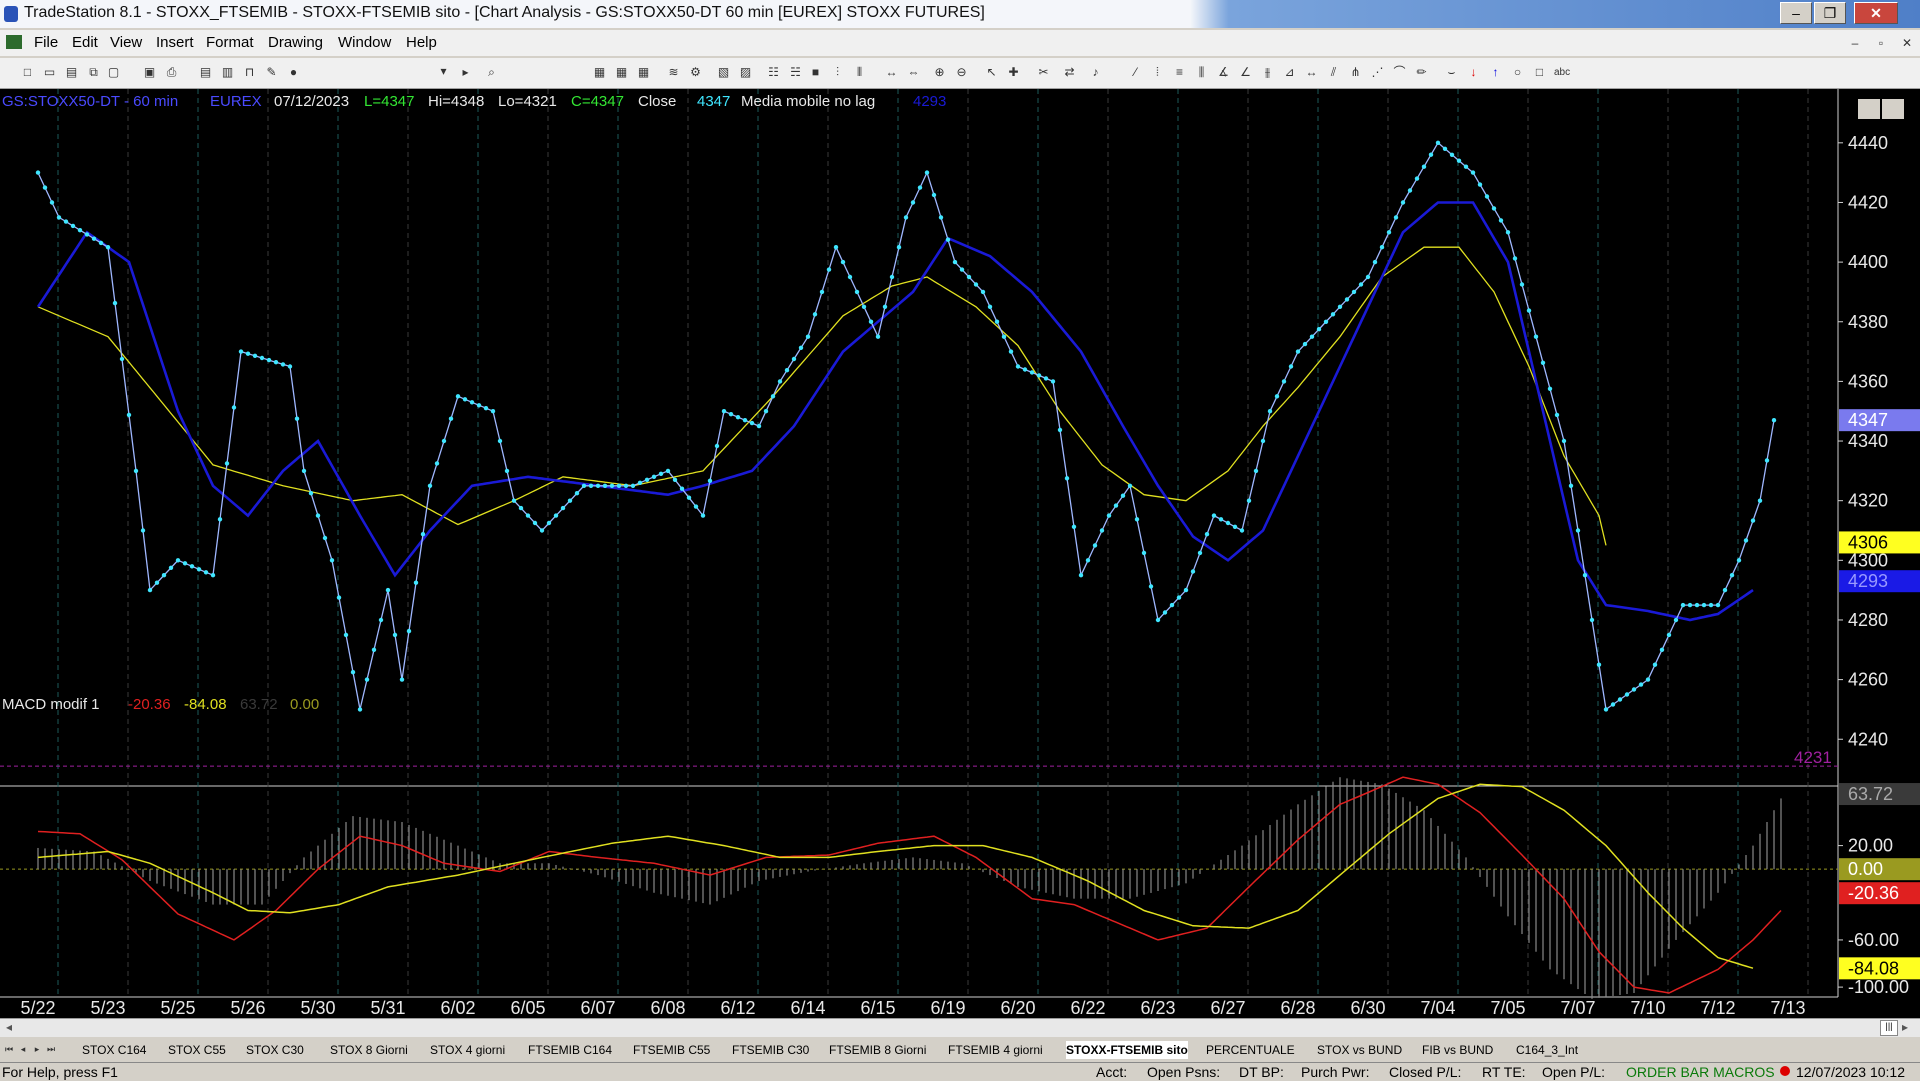  What do you see at coordinates (71, 72) in the screenshot?
I see `open-workspace-icon: ▤` at bounding box center [71, 72].